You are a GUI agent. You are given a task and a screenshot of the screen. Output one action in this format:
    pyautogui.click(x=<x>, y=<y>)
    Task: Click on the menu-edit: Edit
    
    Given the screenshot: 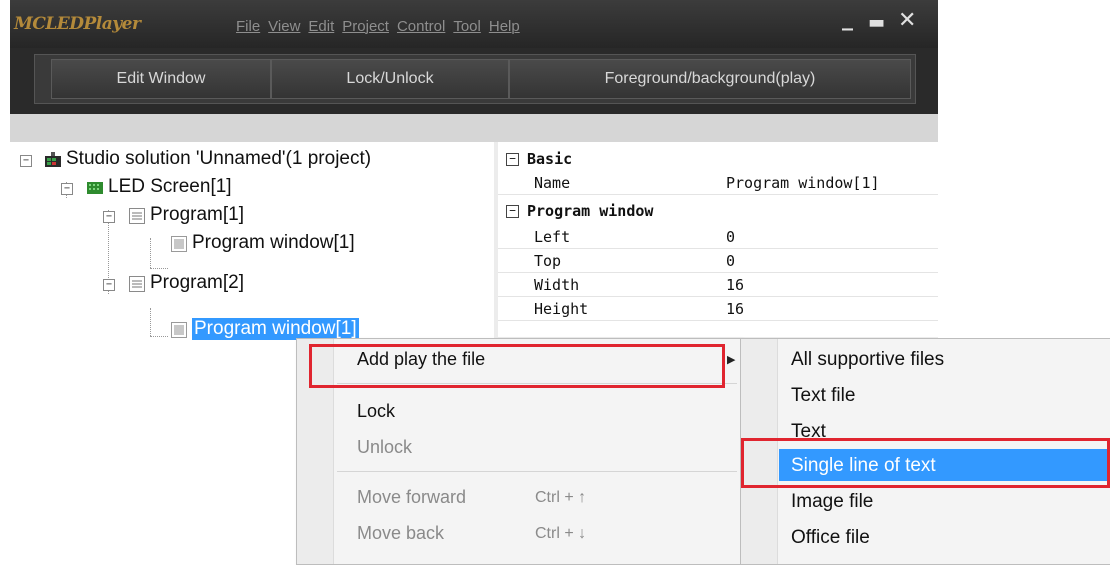 What is the action you would take?
    pyautogui.click(x=321, y=26)
    